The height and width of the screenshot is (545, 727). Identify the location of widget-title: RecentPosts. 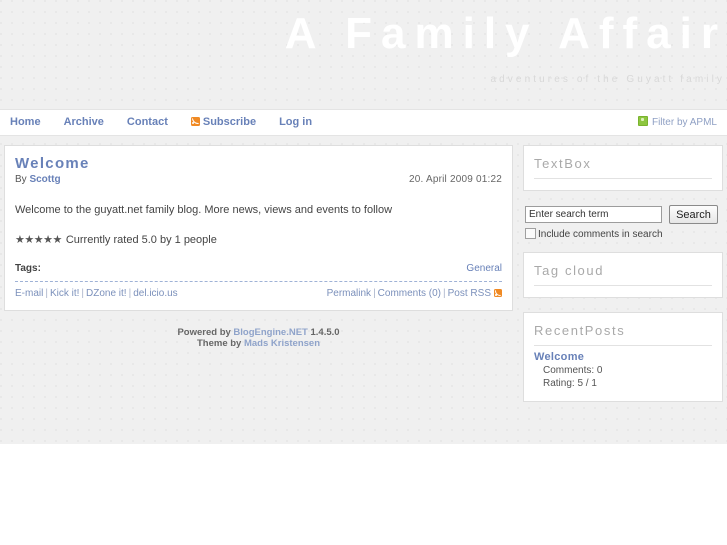
(580, 330).